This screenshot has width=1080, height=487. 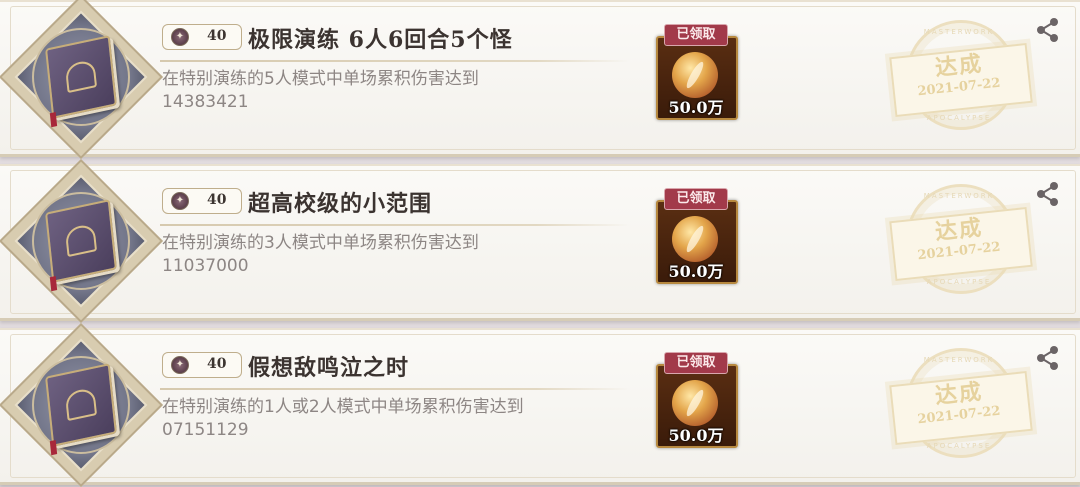 I want to click on achievement-title: 假想敌鸣泣之时, so click(x=329, y=368).